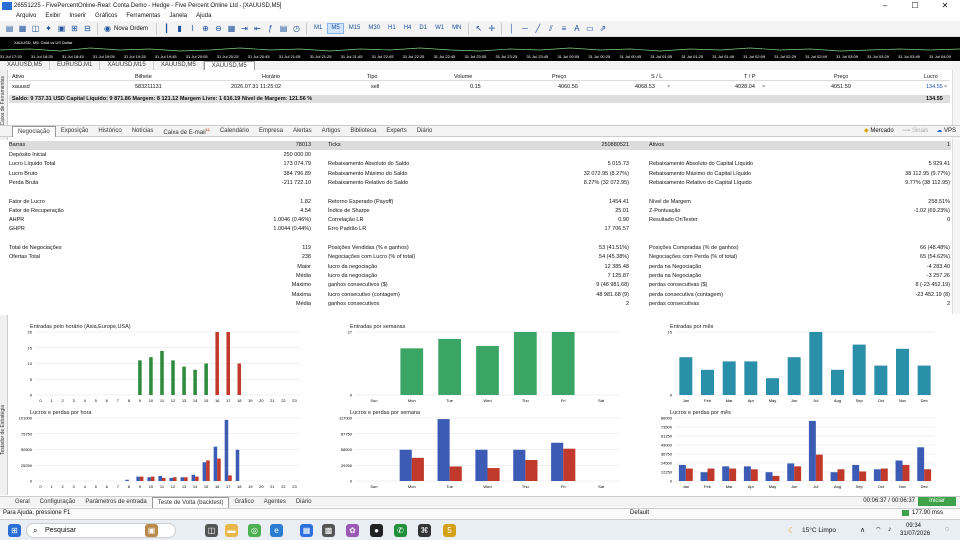 This screenshot has width=960, height=540. I want to click on menu-view: Exibir, so click(52, 16).